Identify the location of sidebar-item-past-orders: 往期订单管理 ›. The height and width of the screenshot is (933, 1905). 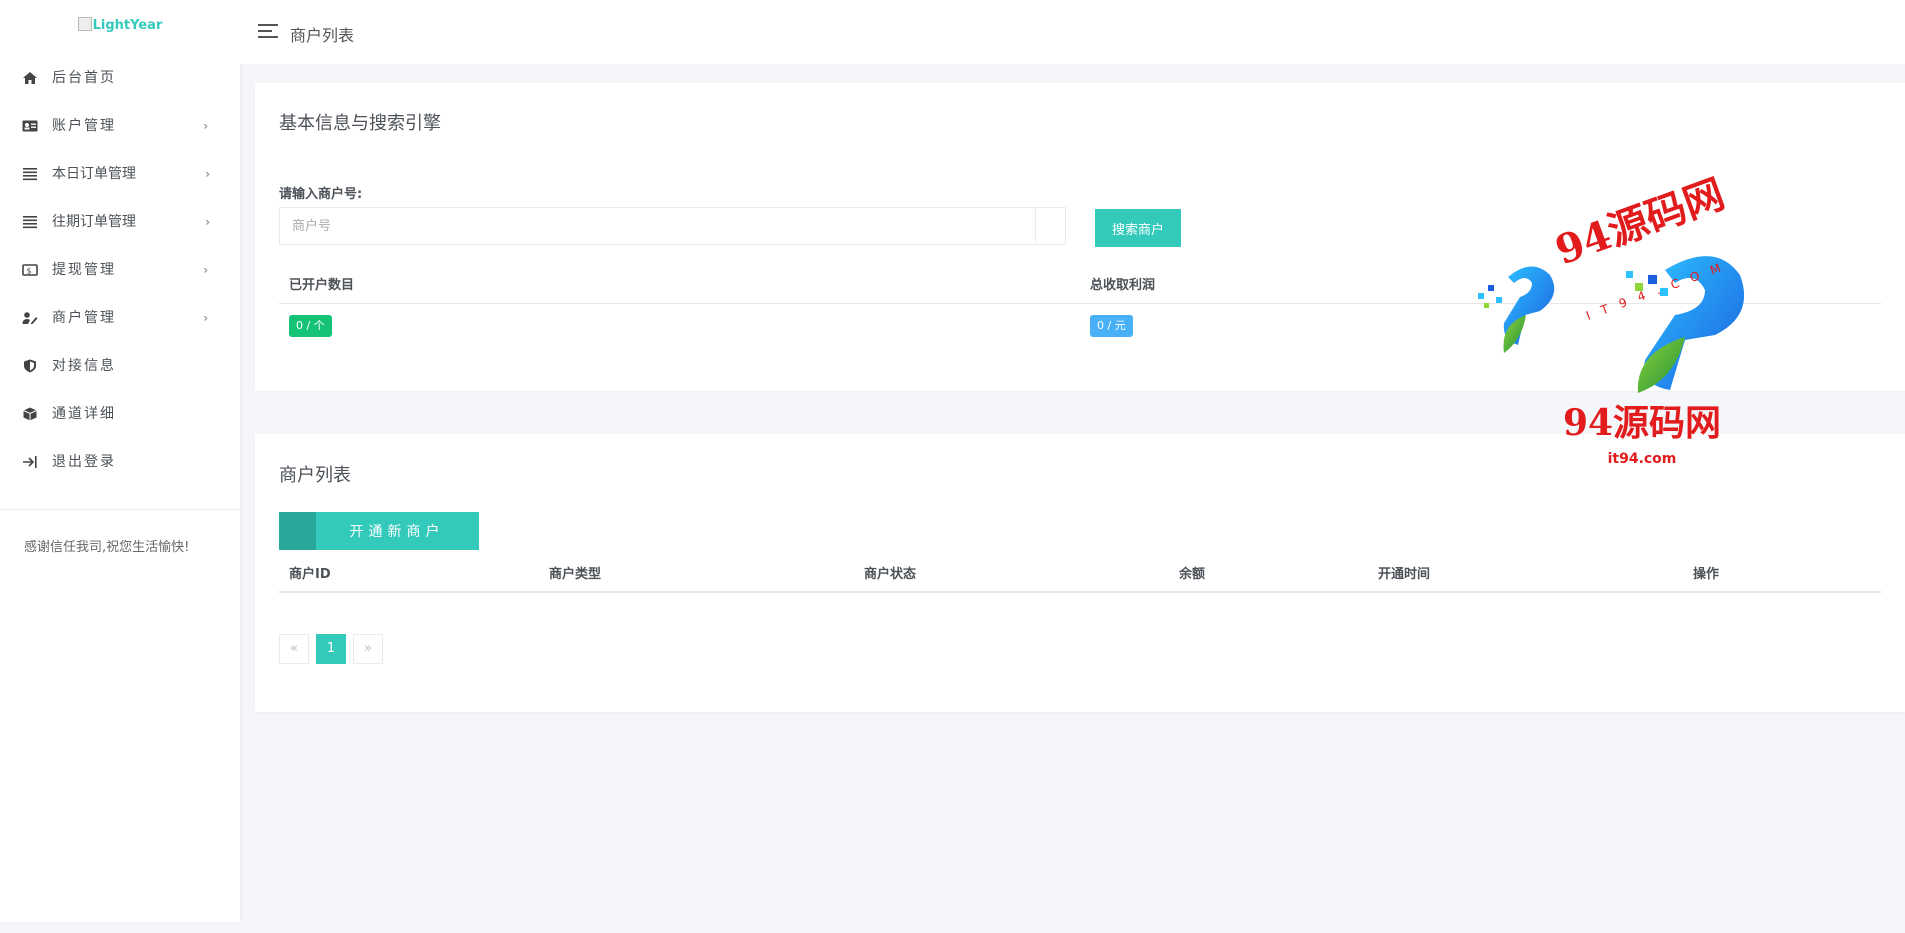
(120, 222).